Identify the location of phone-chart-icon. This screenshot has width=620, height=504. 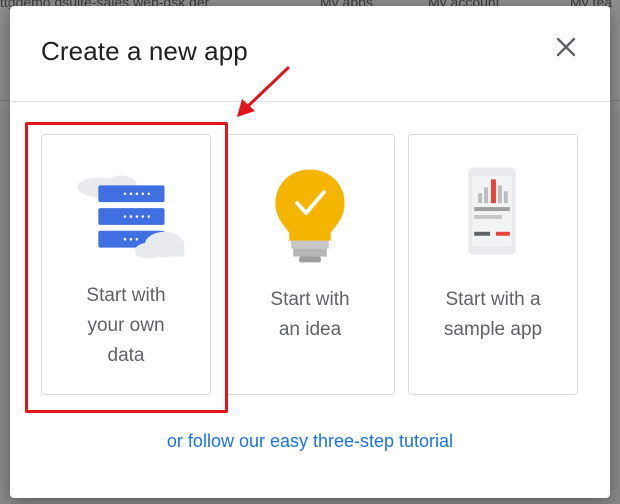
(492, 211).